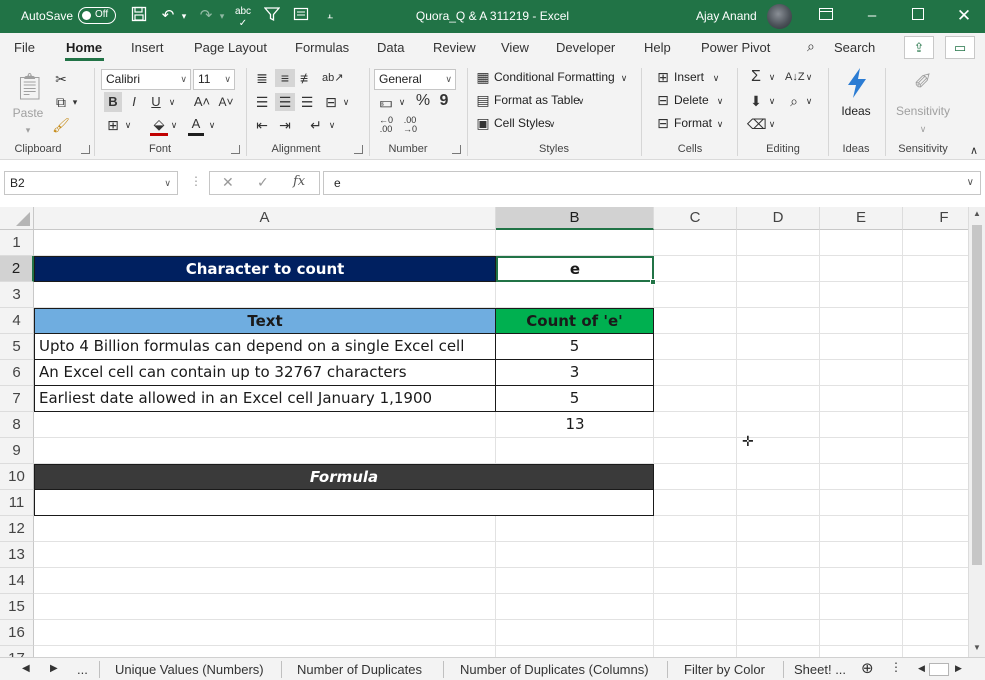 The height and width of the screenshot is (680, 985). What do you see at coordinates (653, 282) in the screenshot?
I see `fill-handle` at bounding box center [653, 282].